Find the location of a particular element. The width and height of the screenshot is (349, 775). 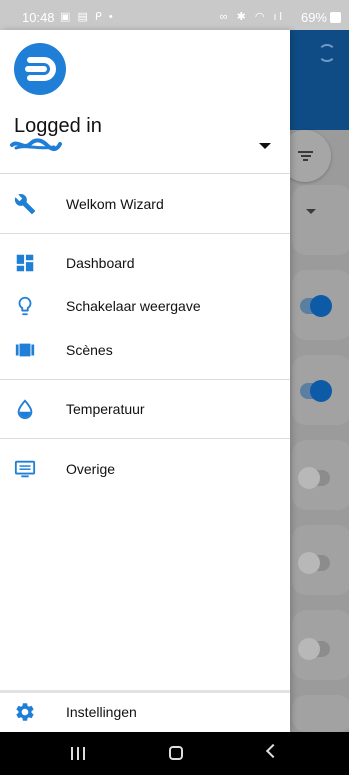

menu-item-label: Scènes is located at coordinates (89, 350).